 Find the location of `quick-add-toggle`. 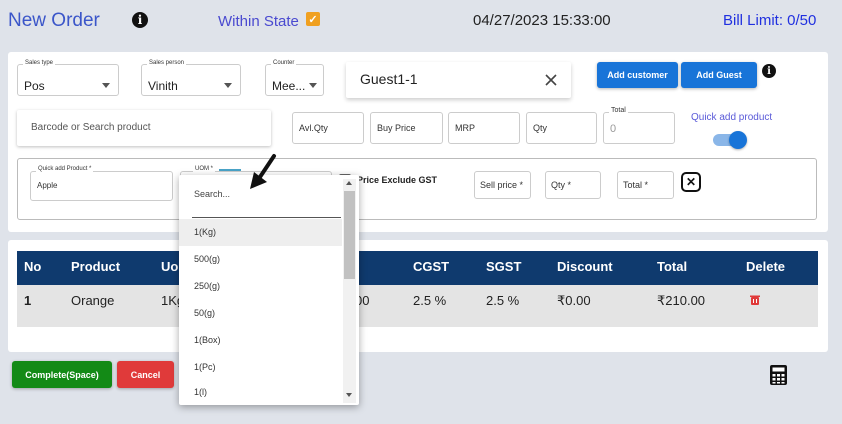

quick-add-toggle is located at coordinates (730, 140).